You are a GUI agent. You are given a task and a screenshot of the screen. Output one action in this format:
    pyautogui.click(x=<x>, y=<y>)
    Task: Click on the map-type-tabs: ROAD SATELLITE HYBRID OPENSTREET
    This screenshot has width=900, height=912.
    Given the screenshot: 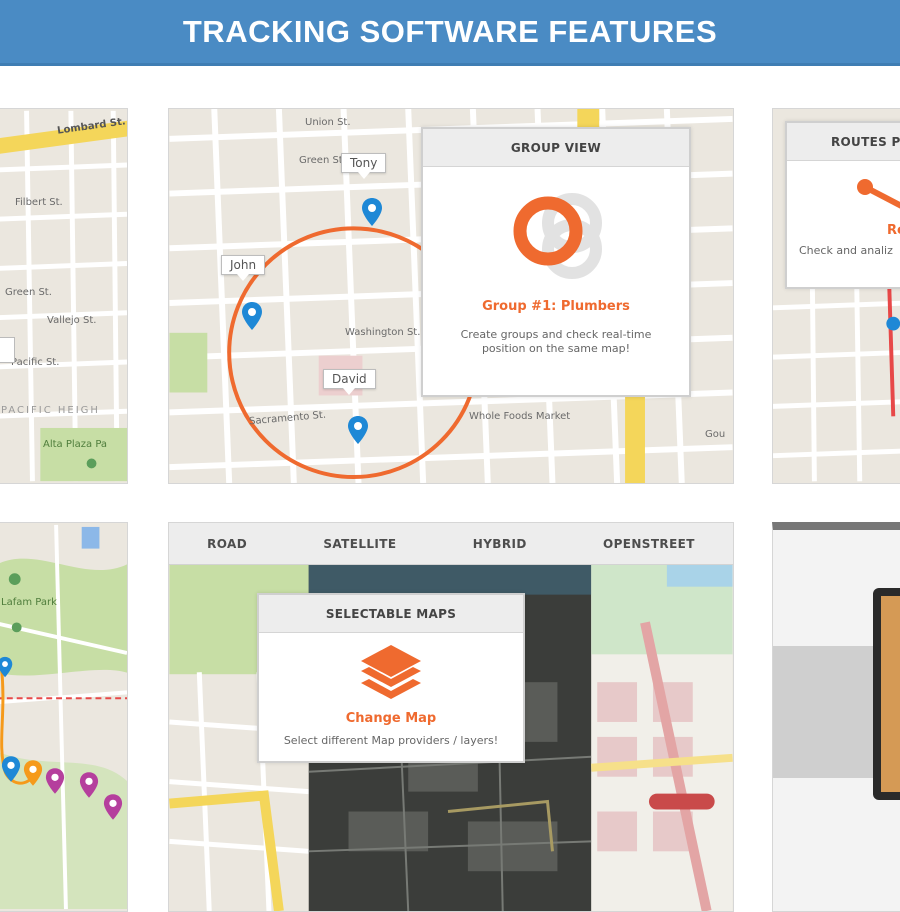 What is the action you would take?
    pyautogui.click(x=451, y=544)
    